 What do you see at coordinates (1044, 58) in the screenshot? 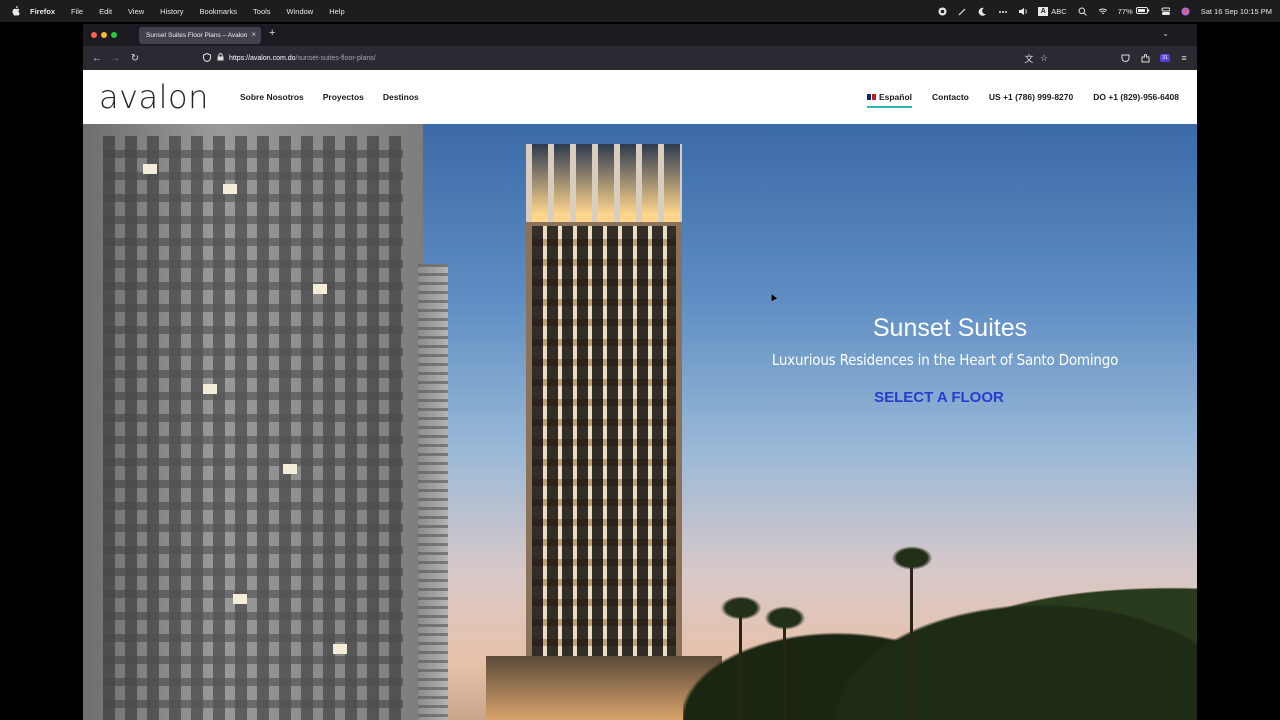
I see `bookmark-star-icon: ☆` at bounding box center [1044, 58].